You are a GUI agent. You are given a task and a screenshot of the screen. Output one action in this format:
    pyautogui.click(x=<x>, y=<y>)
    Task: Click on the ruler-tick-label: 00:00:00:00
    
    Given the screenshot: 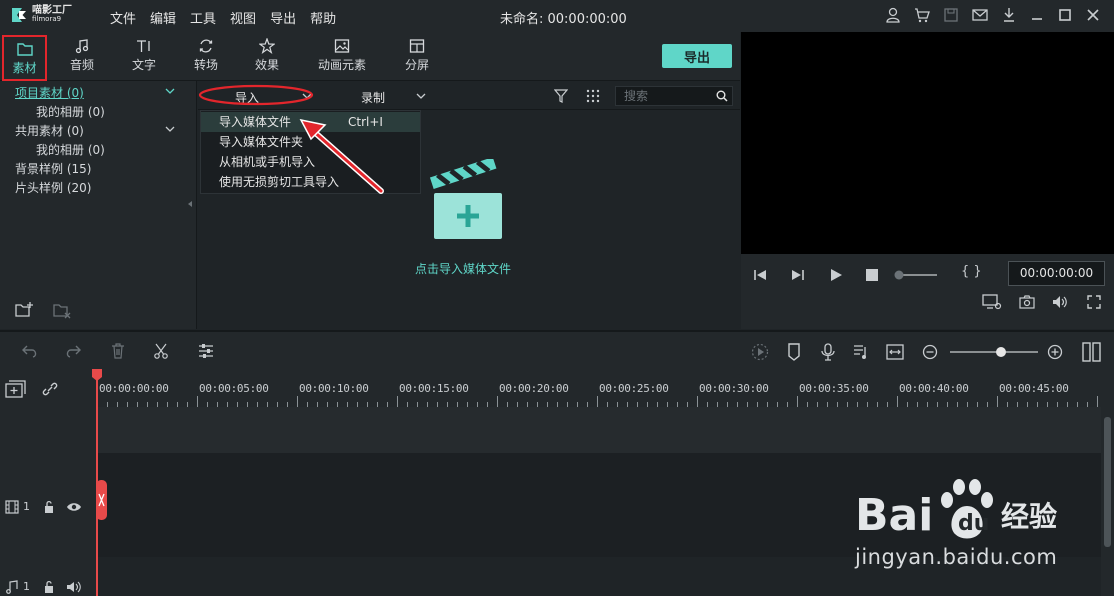 What is the action you would take?
    pyautogui.click(x=134, y=388)
    